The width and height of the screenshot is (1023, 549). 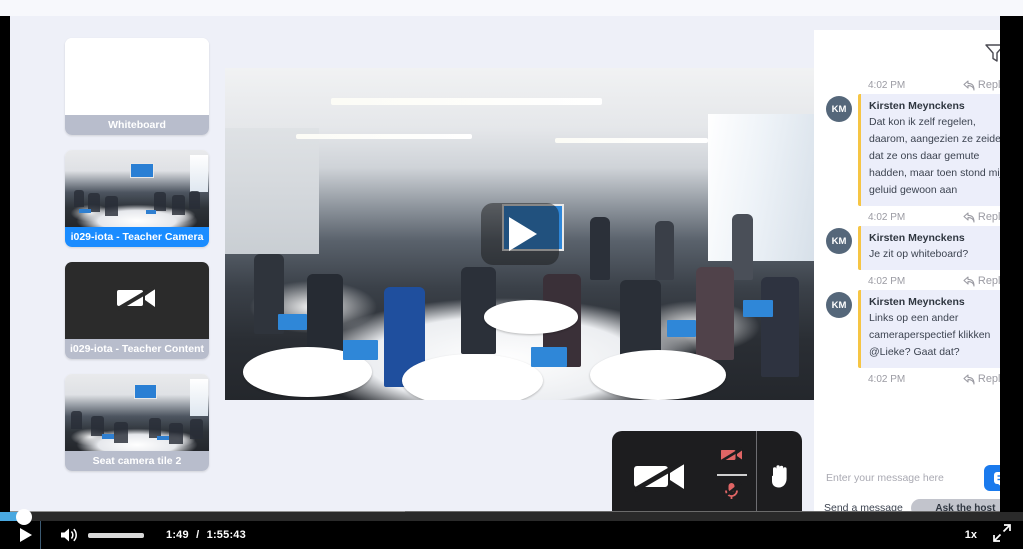 I want to click on video-progress-knob, so click(x=24, y=517).